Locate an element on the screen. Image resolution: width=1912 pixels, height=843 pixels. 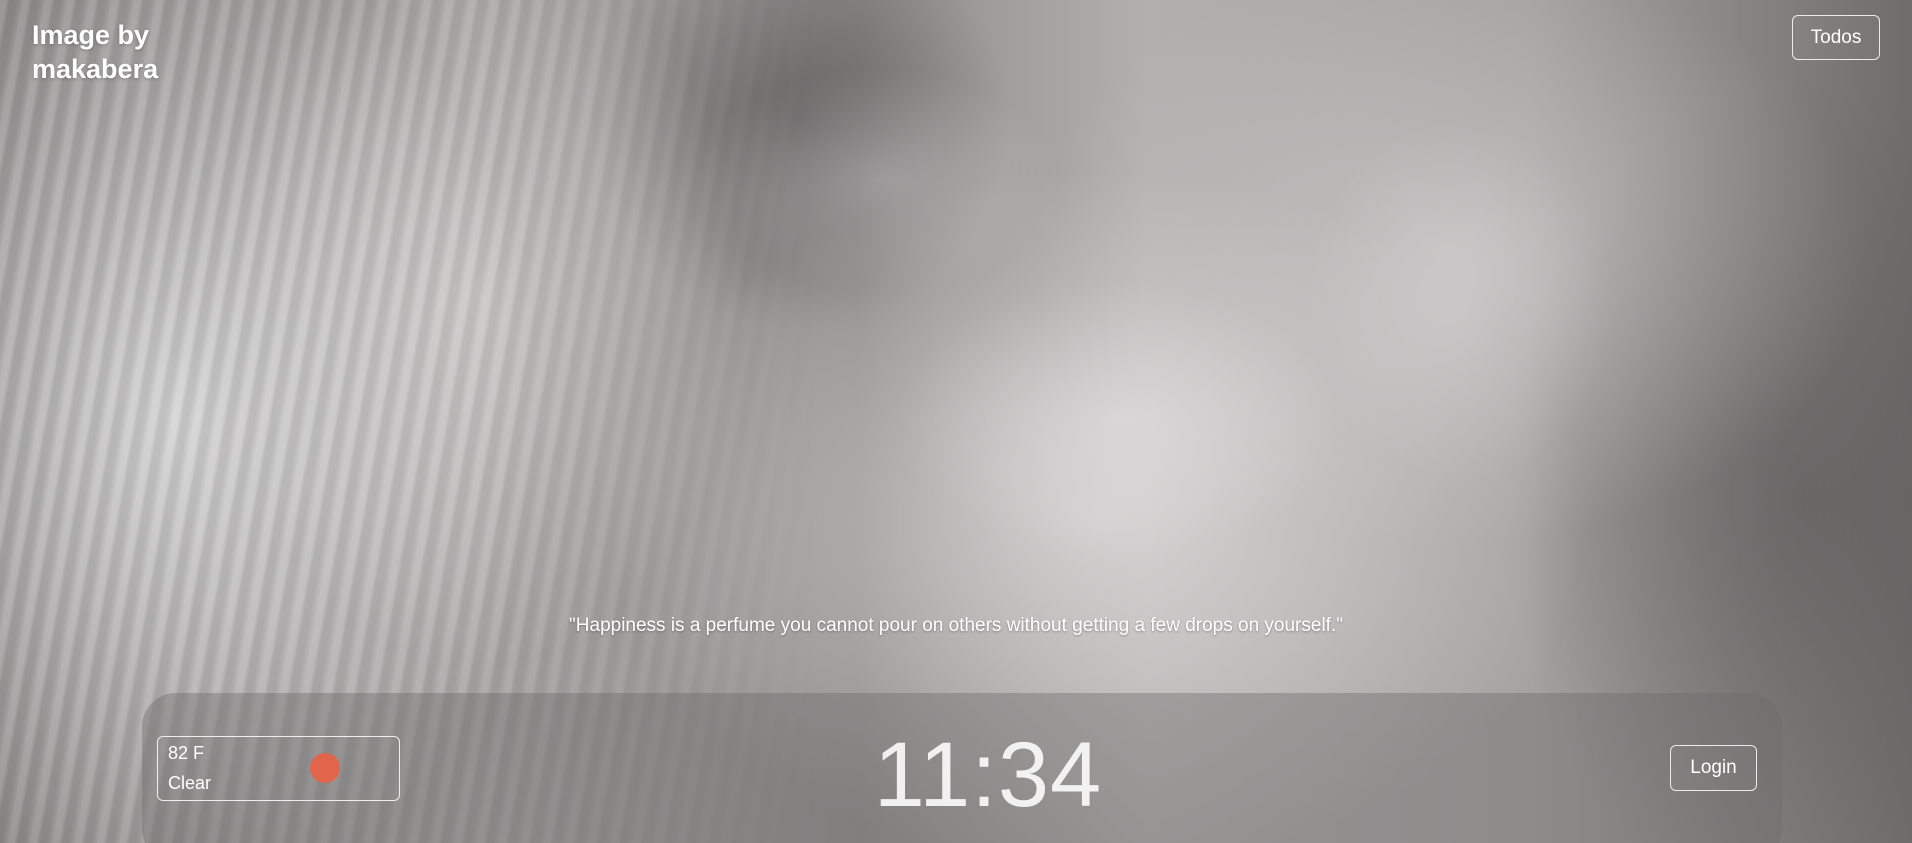
todos-button: Todos is located at coordinates (1836, 37).